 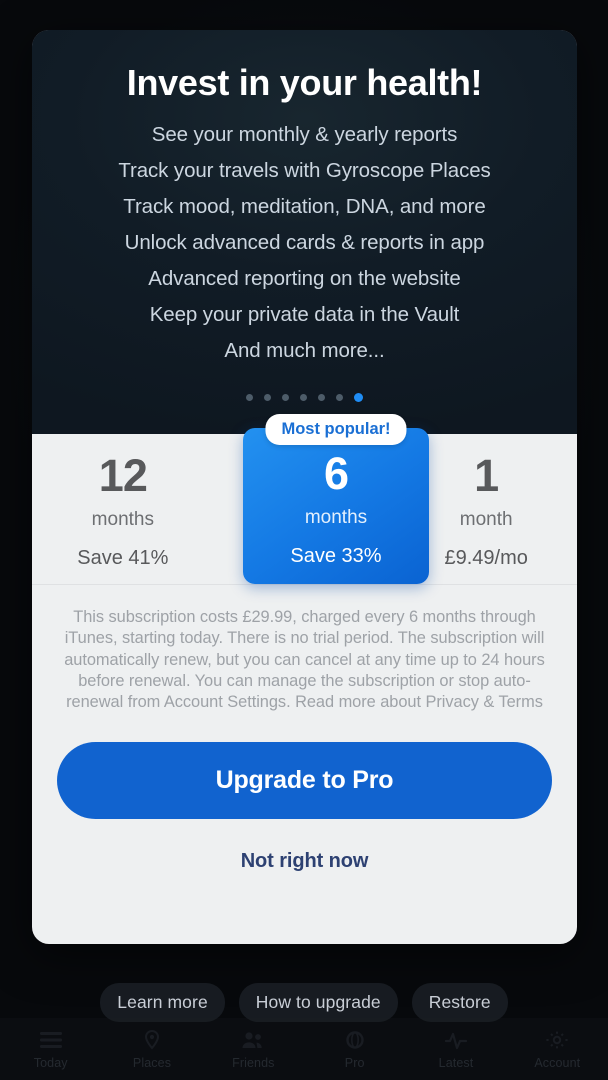 I want to click on tab-label: Places, so click(x=152, y=1062).